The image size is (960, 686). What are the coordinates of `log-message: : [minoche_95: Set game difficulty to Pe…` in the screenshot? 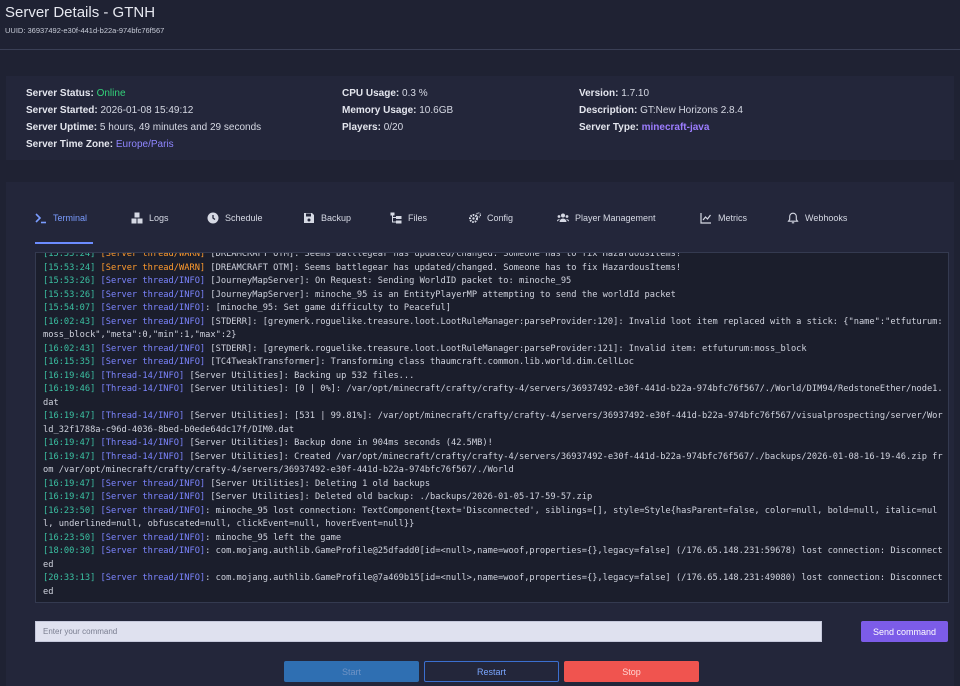 It's located at (328, 308).